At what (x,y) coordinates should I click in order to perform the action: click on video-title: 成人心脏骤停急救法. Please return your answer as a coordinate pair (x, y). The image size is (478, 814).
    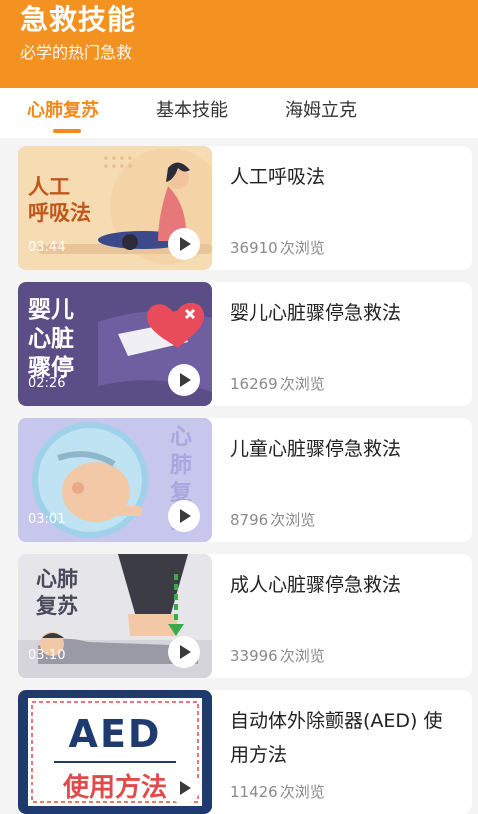
    Looking at the image, I should click on (345, 585).